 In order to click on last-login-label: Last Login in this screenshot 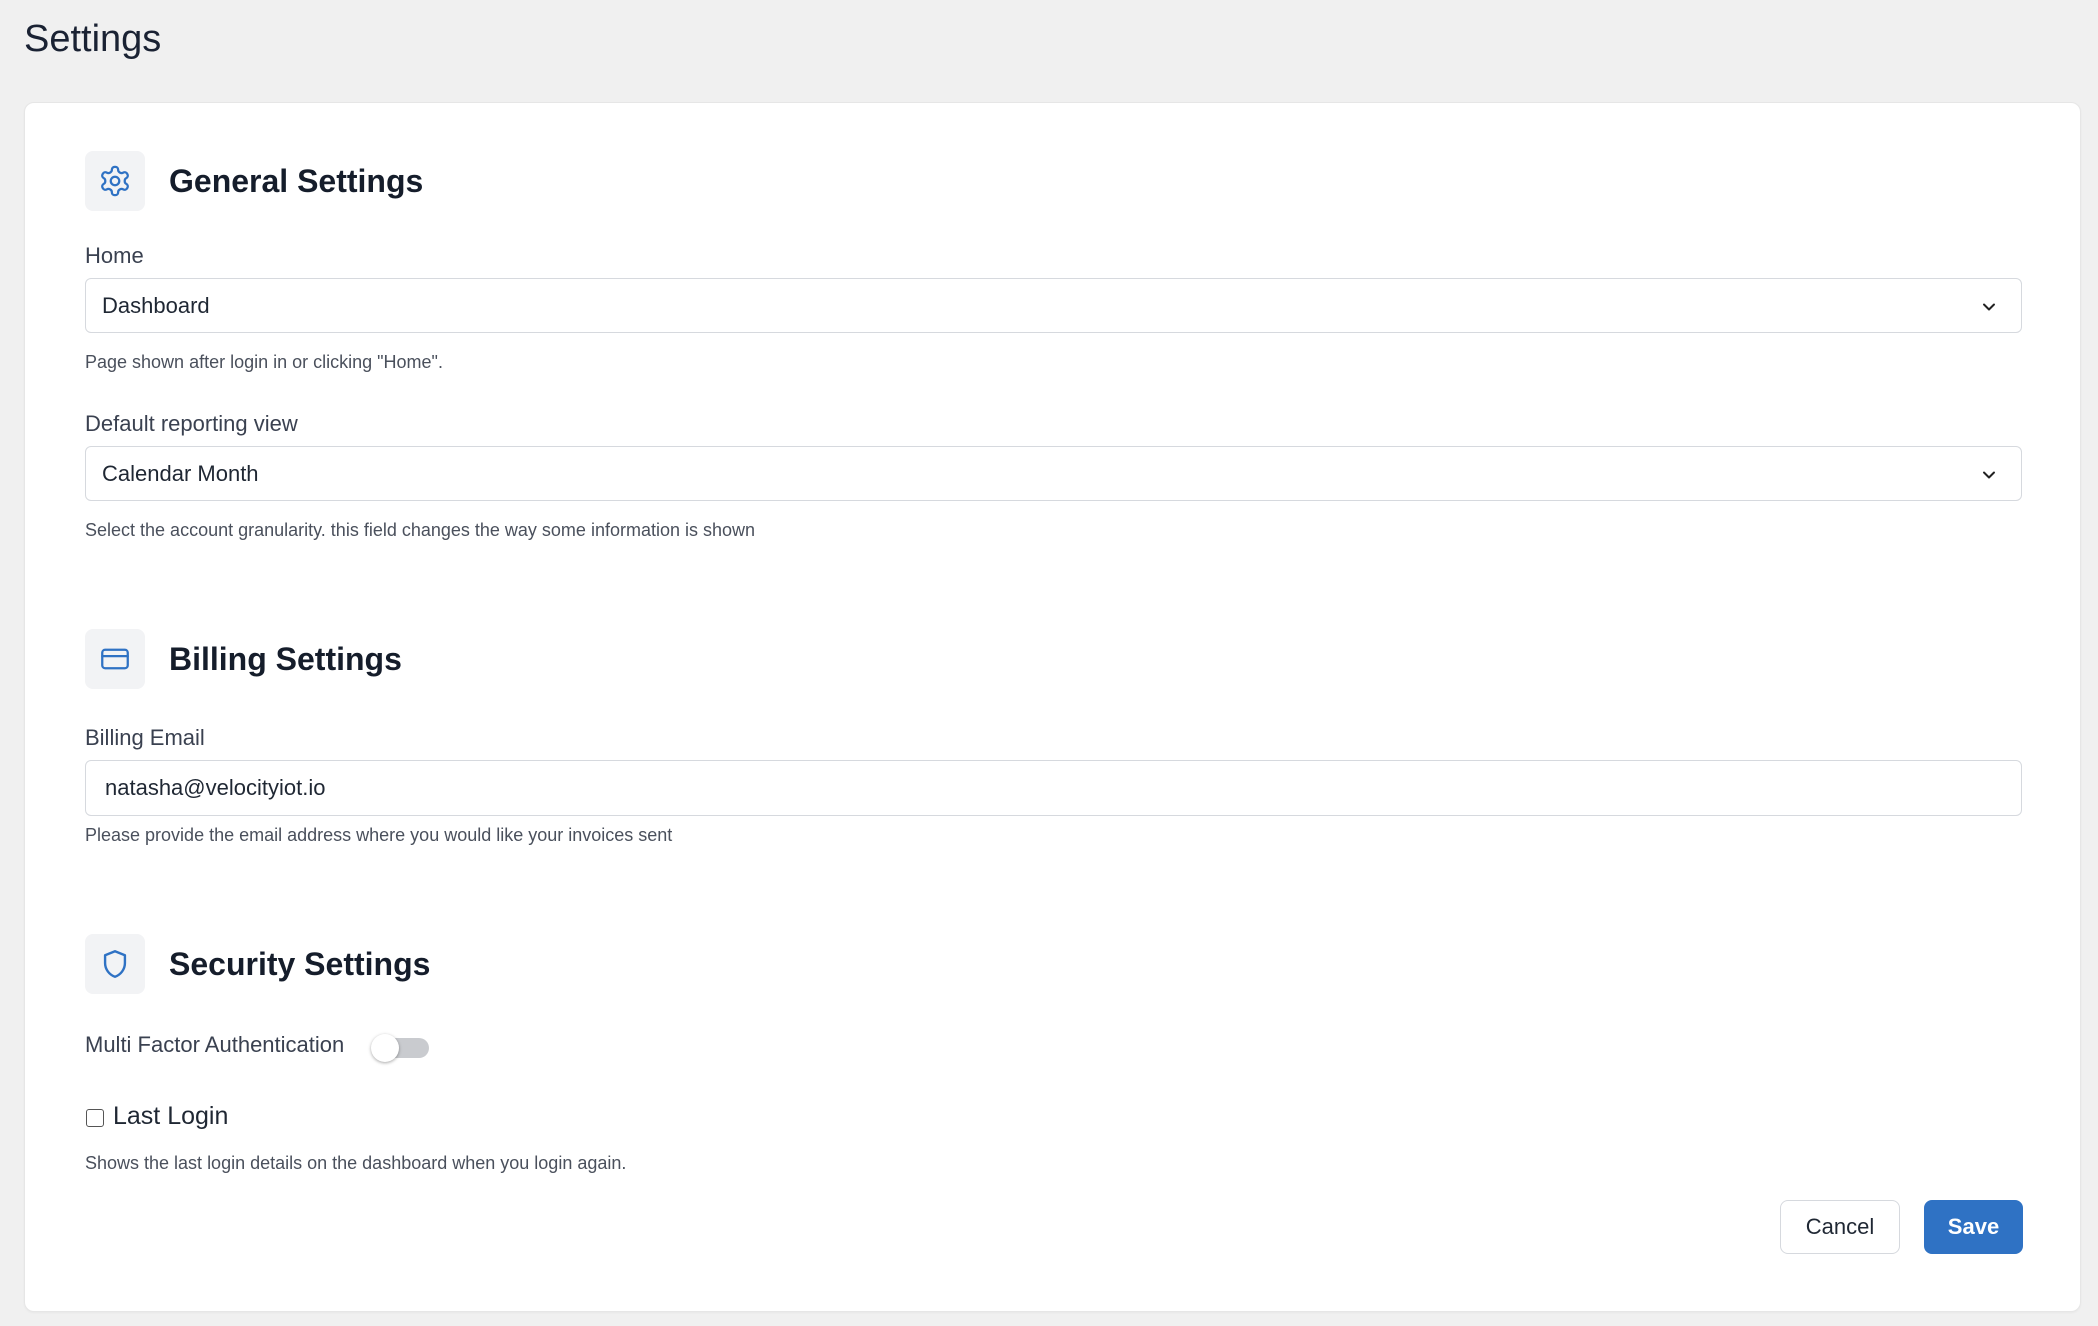, I will do `click(170, 1116)`.